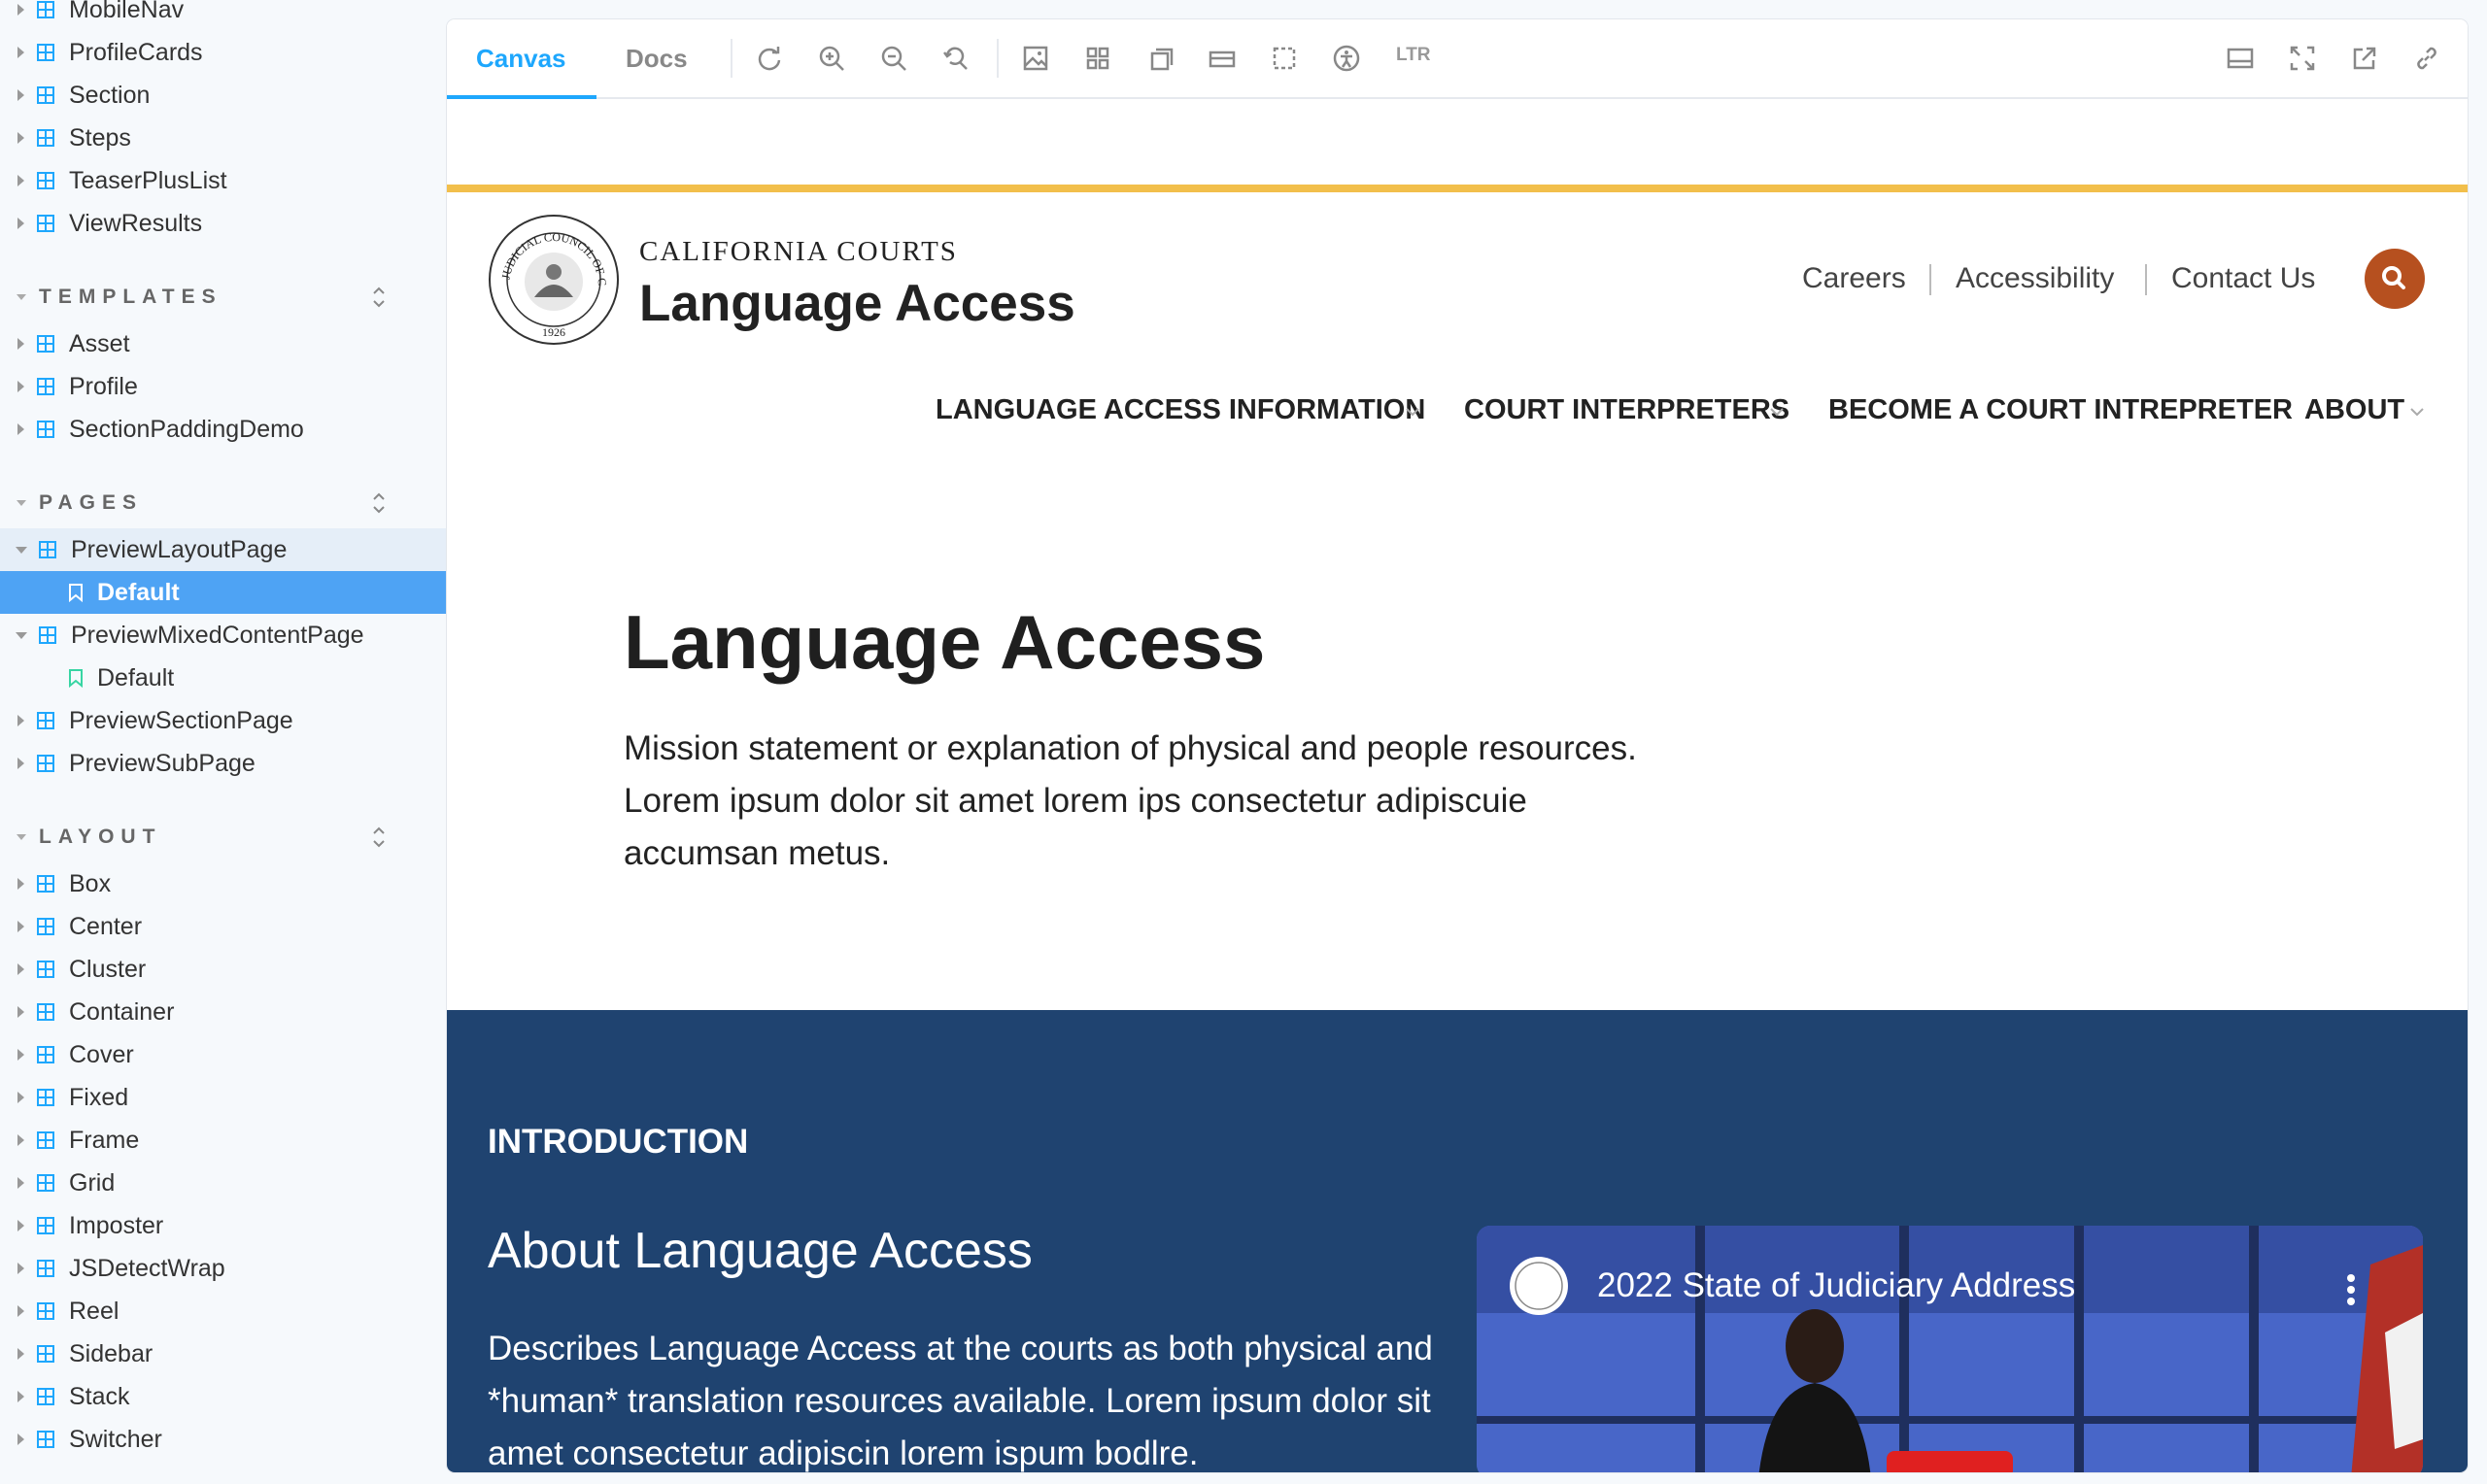 The height and width of the screenshot is (1484, 2487). Describe the element at coordinates (110, 95) in the screenshot. I see `sidebar-item-label: Section` at that location.